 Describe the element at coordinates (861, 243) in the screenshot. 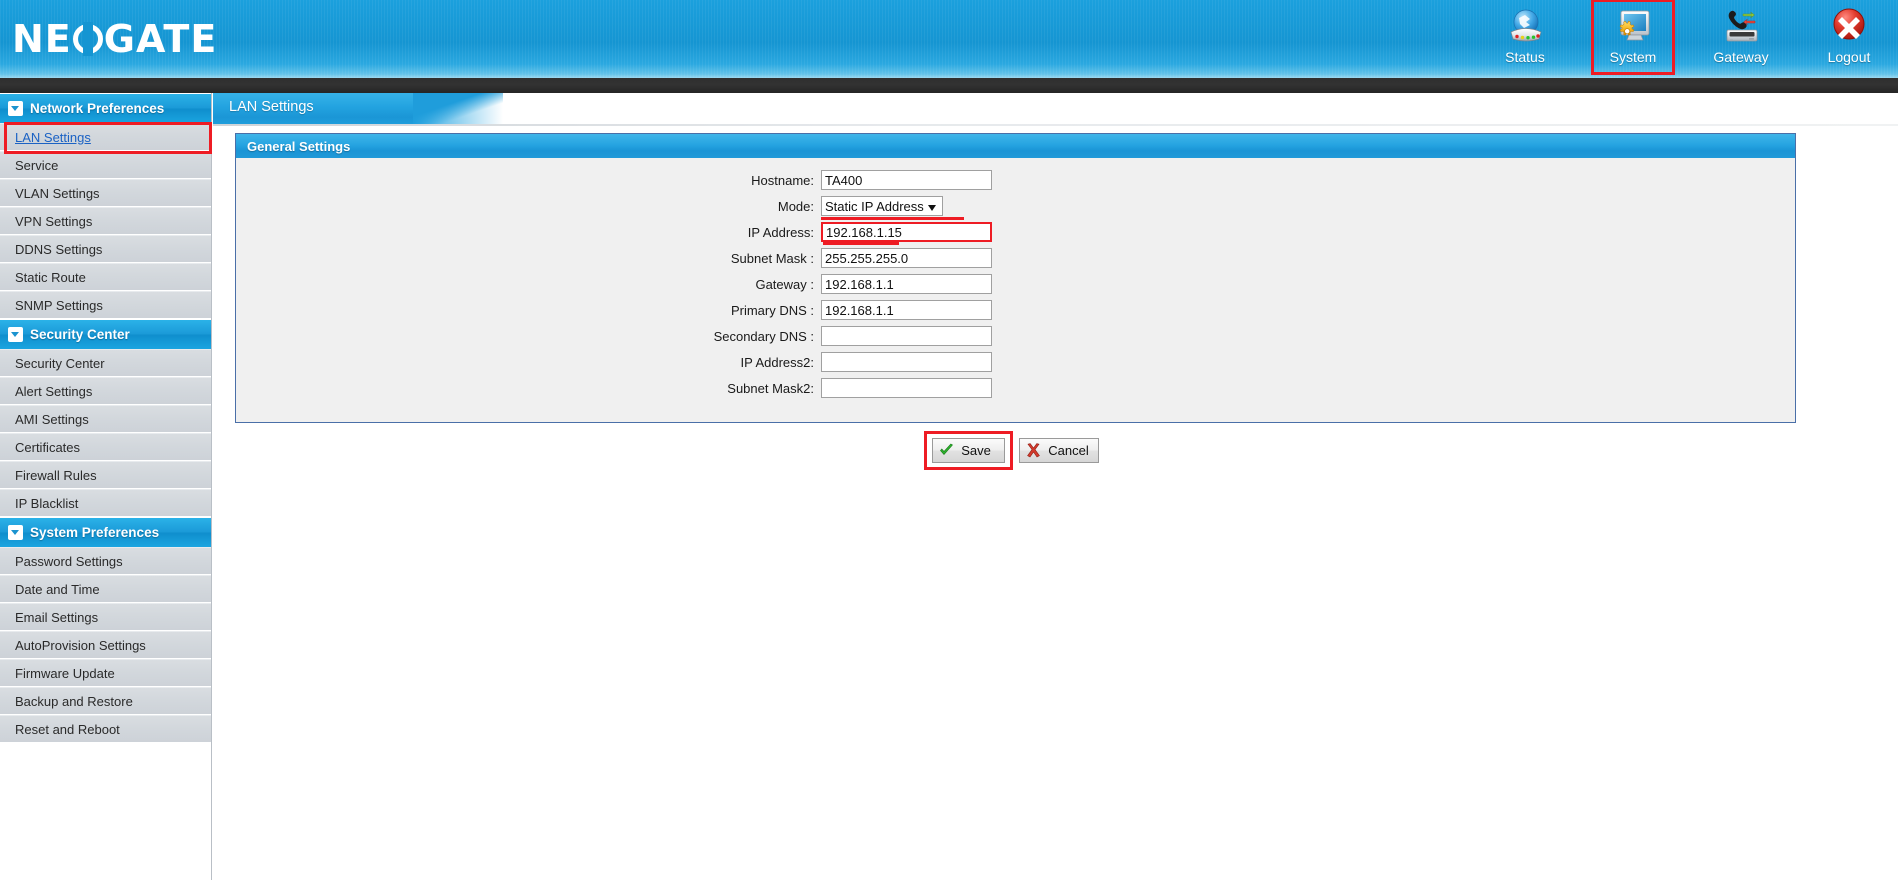

I see `annotation-underline-ip-address` at that location.